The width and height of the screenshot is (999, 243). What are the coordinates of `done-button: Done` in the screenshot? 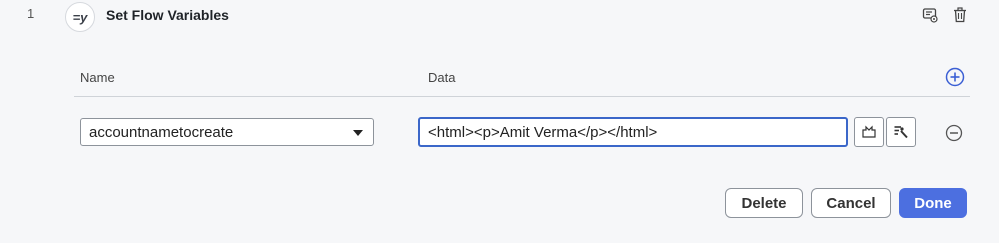 It's located at (933, 203).